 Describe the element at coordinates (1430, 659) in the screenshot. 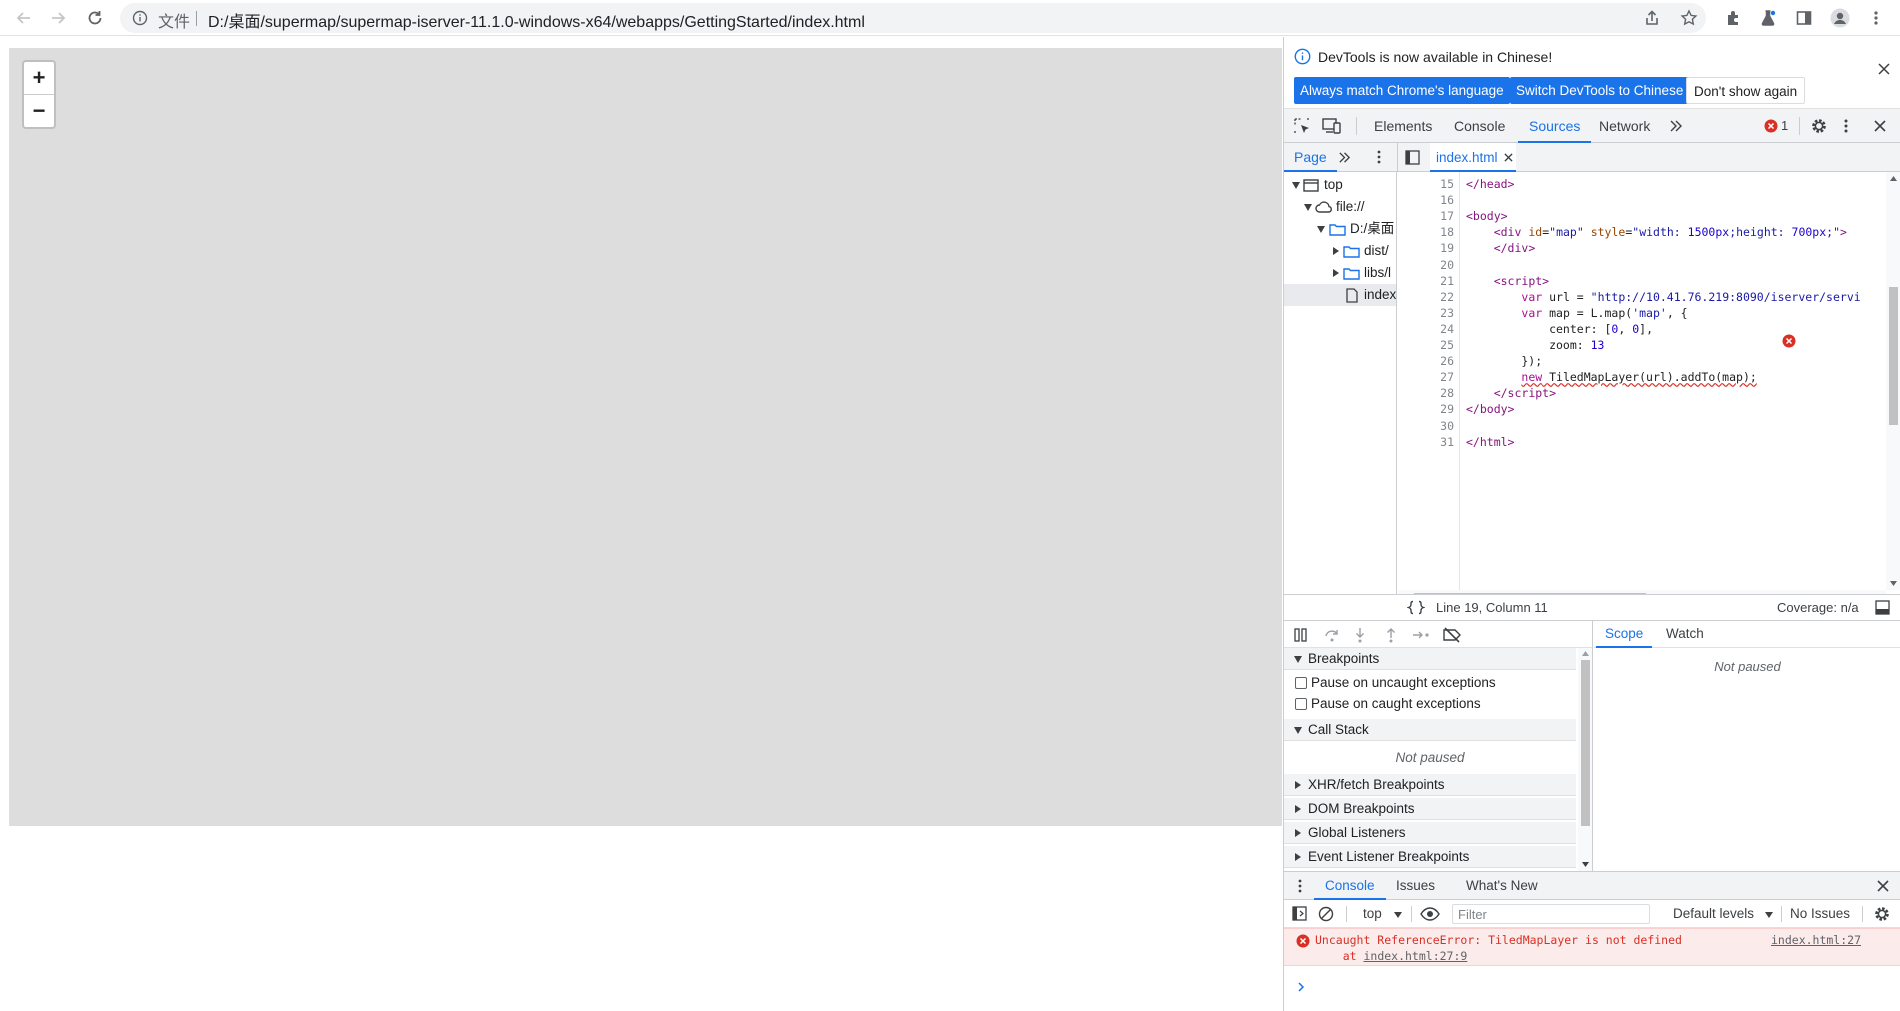

I see `breakpoints-section-header: Breakpoints` at that location.